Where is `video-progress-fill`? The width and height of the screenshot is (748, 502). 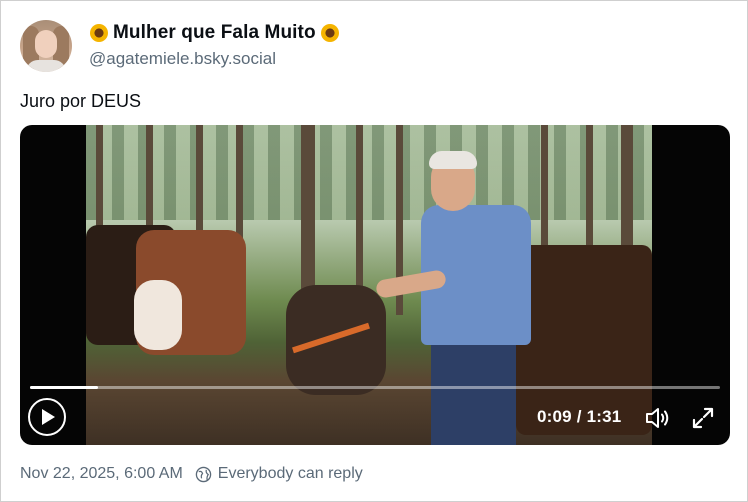 video-progress-fill is located at coordinates (64, 387).